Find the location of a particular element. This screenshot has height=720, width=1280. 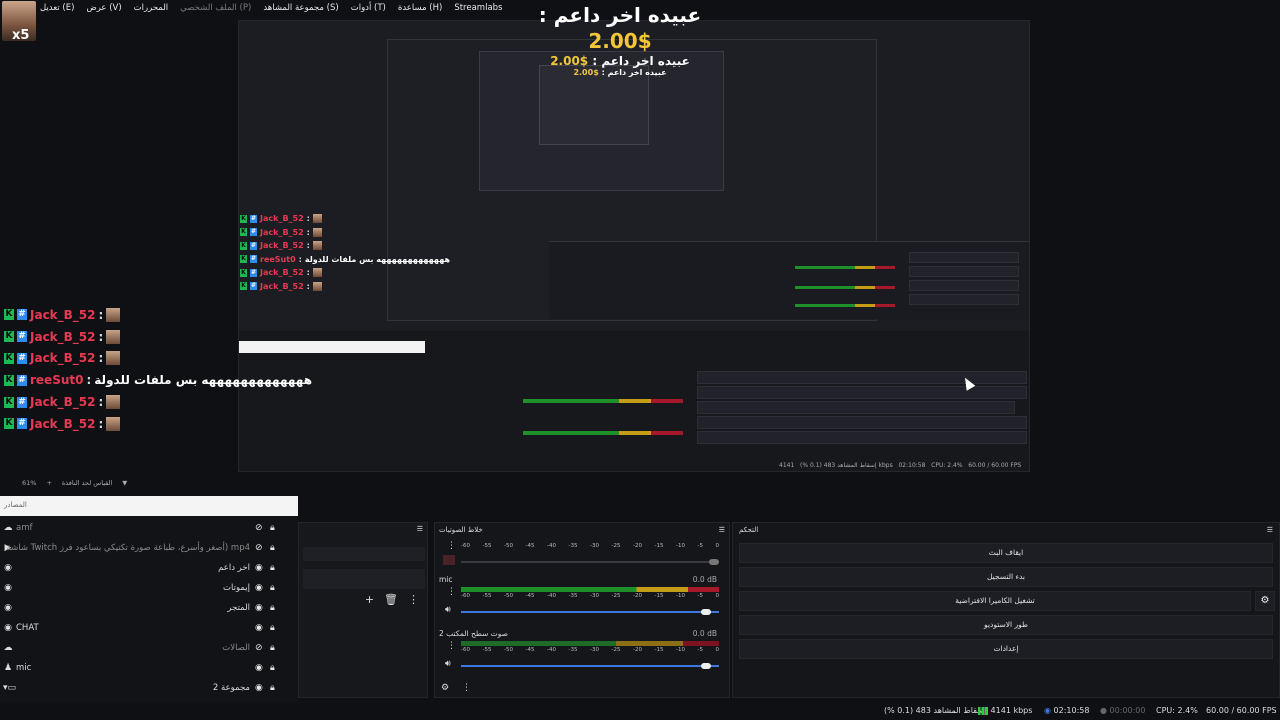

add-icon: + is located at coordinates (369, 599).